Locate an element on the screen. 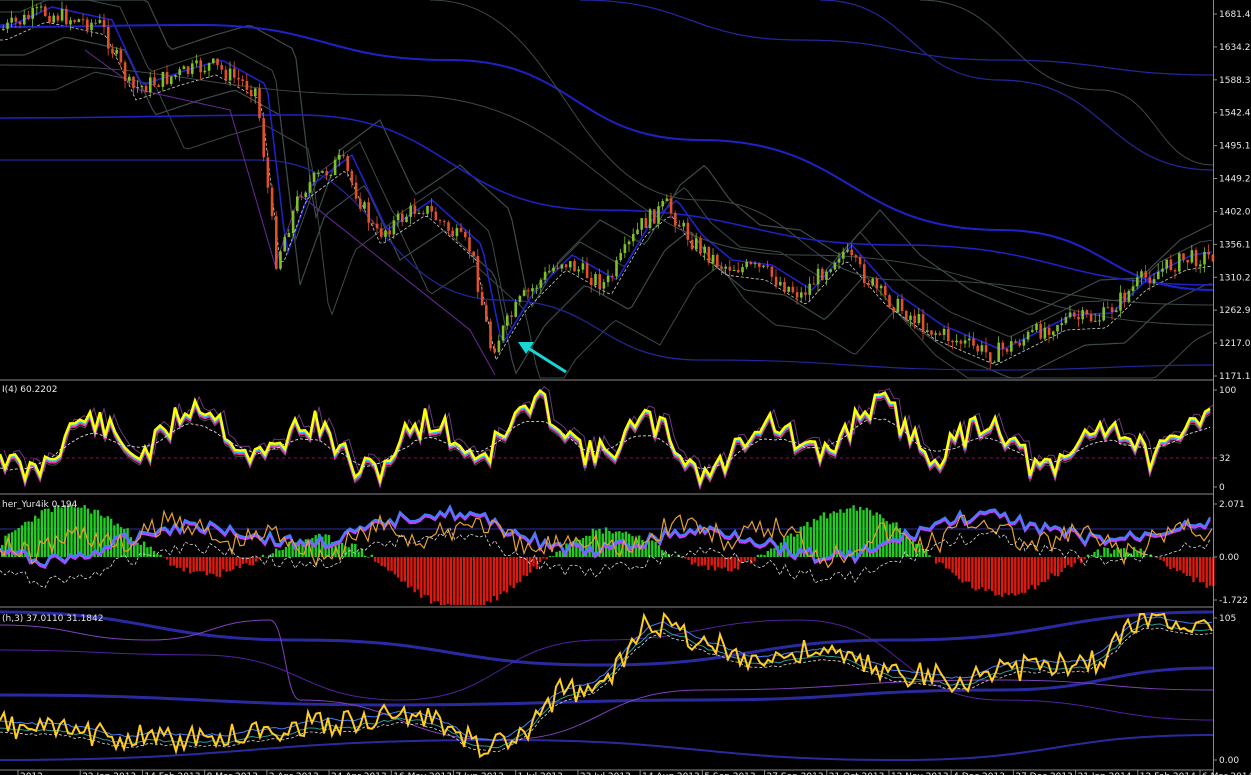 The image size is (1251, 775). rsi-axis-tick-label: 32 is located at coordinates (1224, 459).